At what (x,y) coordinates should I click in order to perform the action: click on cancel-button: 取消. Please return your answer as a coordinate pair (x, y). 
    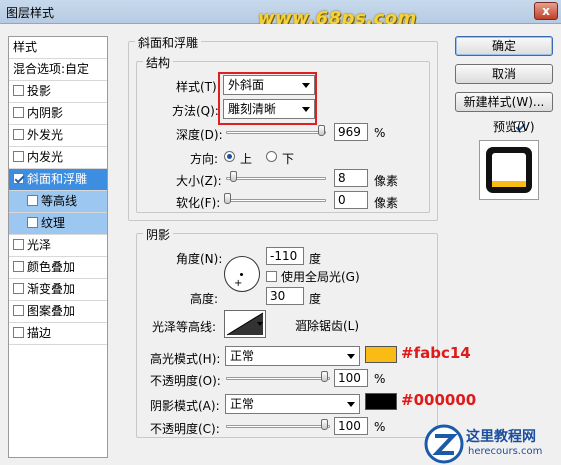
    Looking at the image, I should click on (504, 74).